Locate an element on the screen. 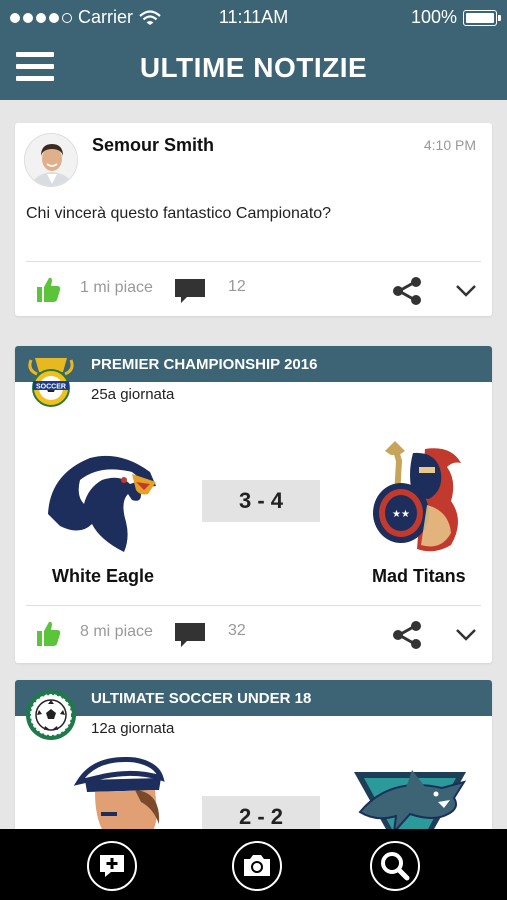  search-icon is located at coordinates (395, 866).